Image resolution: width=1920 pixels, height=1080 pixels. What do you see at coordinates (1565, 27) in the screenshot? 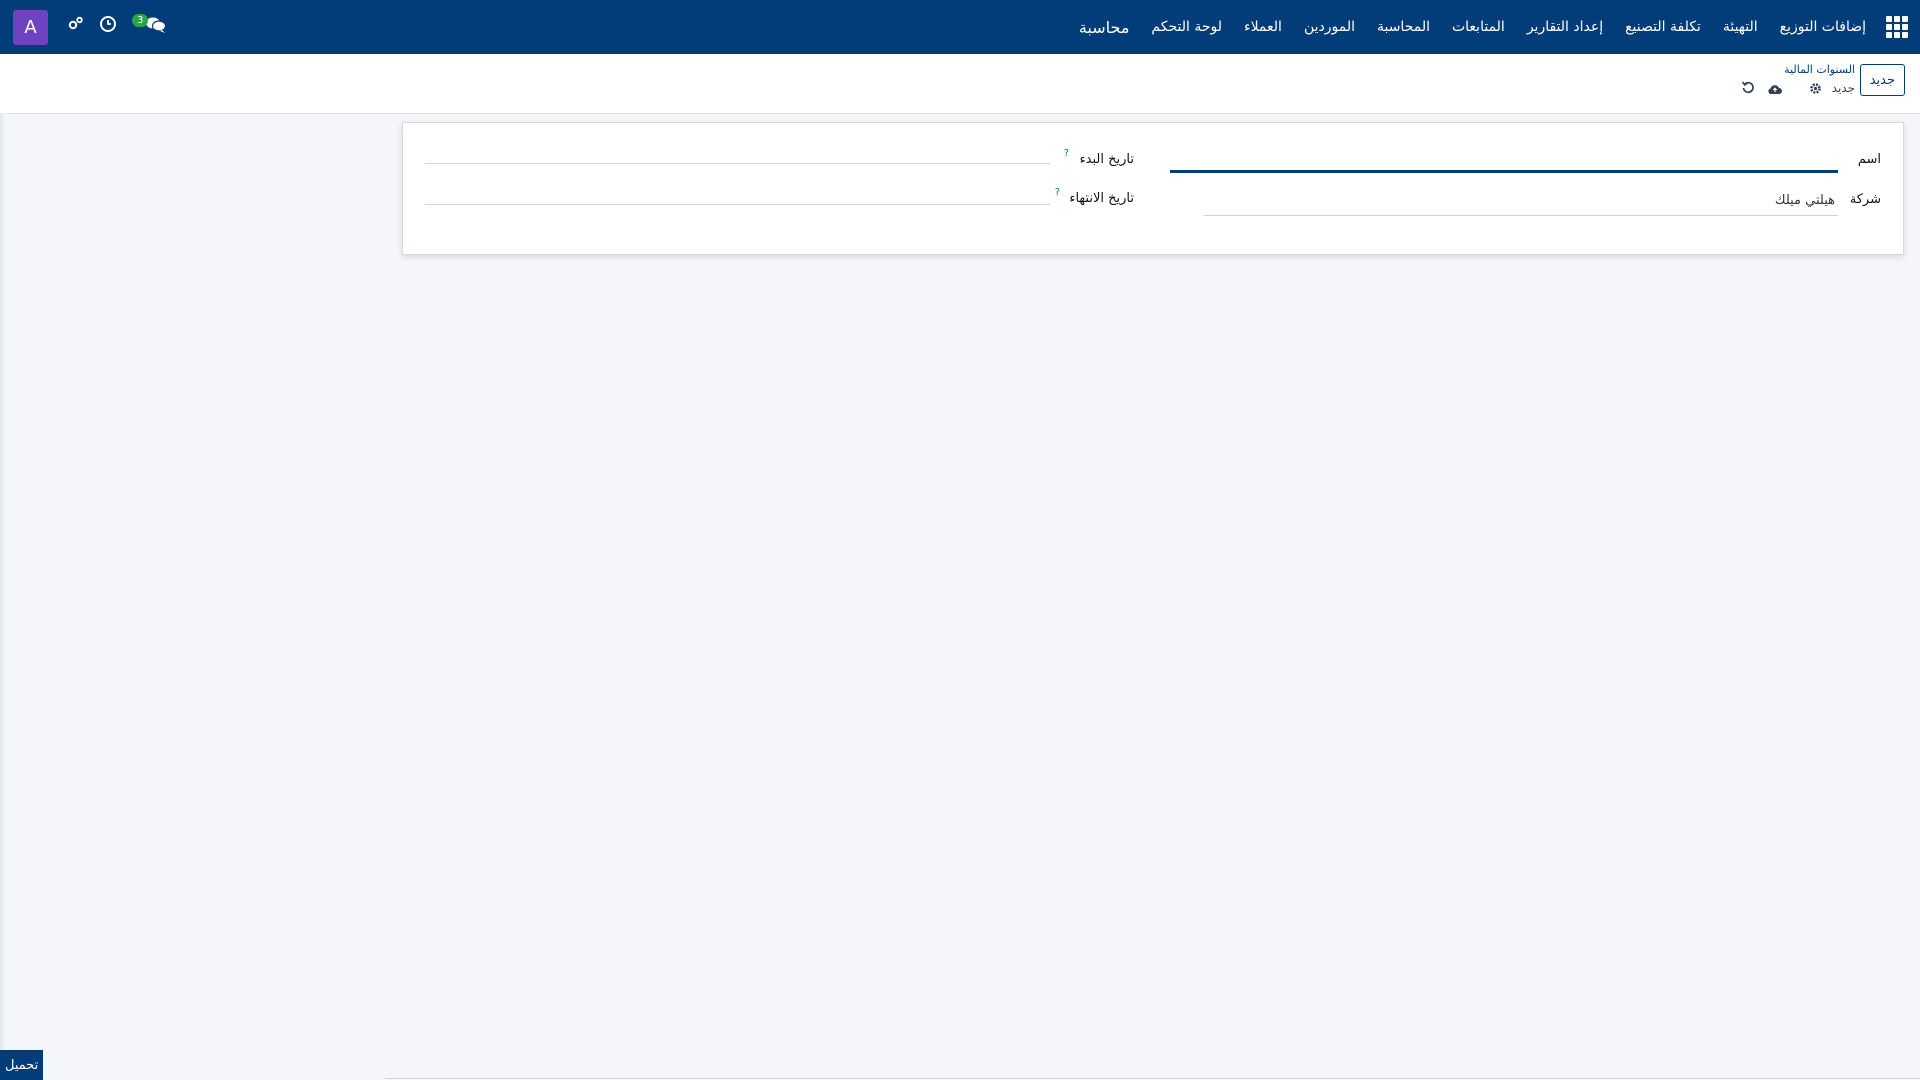
I see `menu-item-reporting: إعداد التقارير` at bounding box center [1565, 27].